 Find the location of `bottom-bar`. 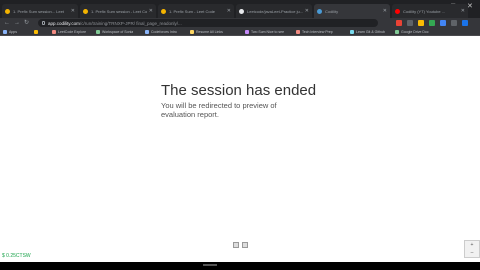

bottom-bar is located at coordinates (240, 266).